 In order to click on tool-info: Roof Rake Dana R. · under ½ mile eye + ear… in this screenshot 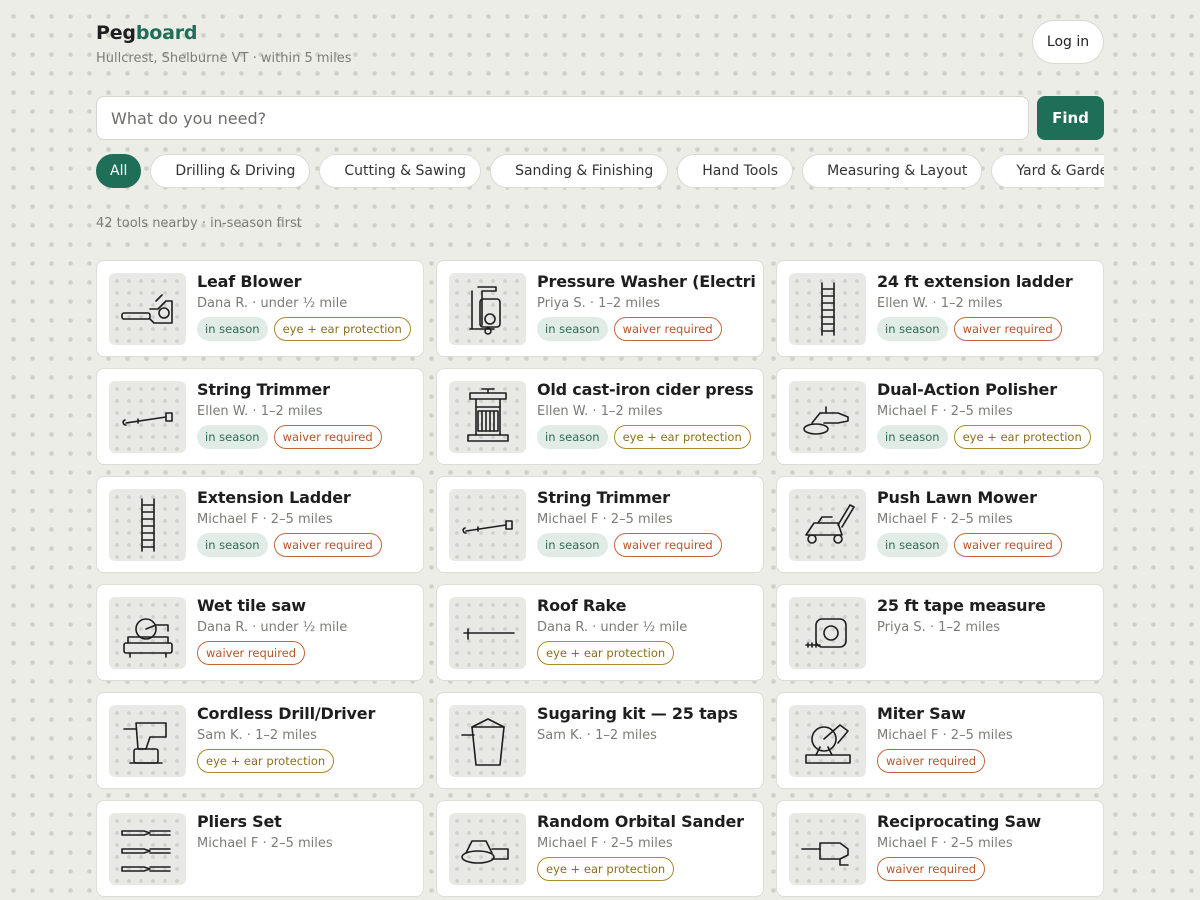, I will do `click(646, 630)`.